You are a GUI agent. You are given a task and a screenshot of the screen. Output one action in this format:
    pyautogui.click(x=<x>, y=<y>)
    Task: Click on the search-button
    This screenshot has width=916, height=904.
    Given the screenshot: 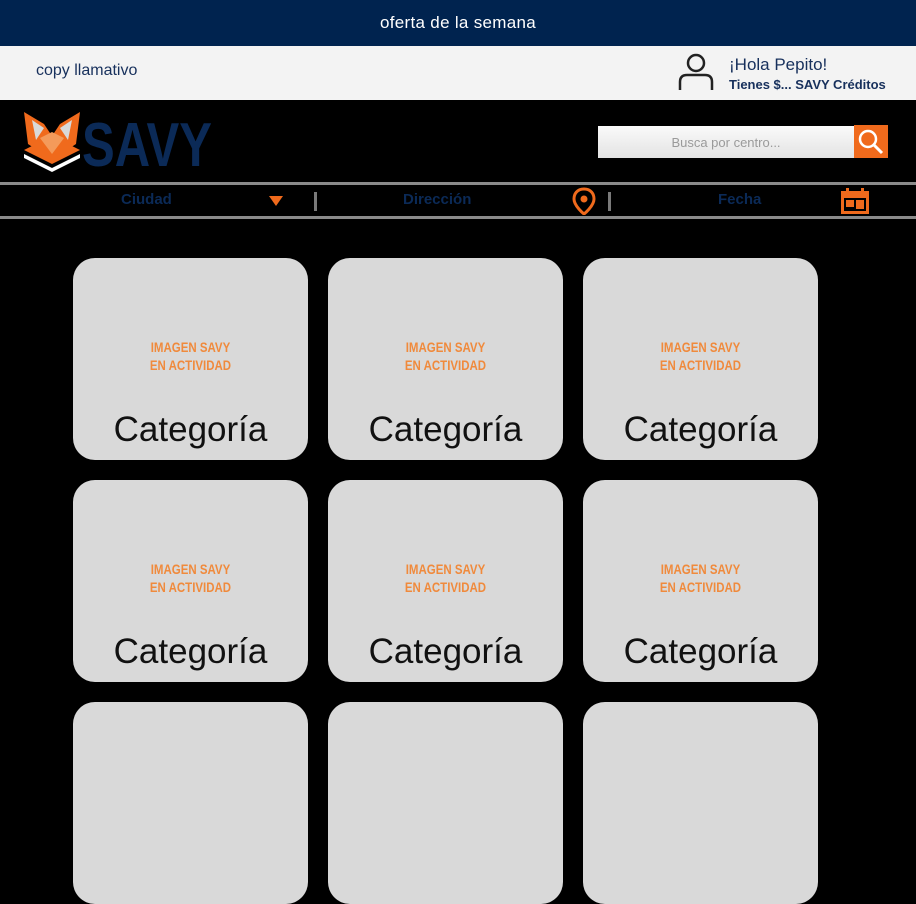 What is the action you would take?
    pyautogui.click(x=871, y=141)
    